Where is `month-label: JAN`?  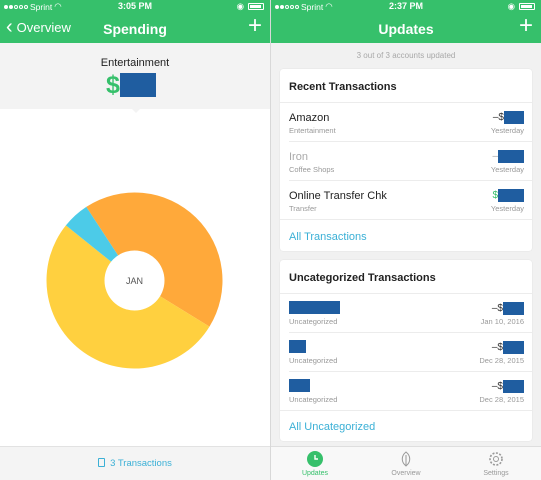 month-label: JAN is located at coordinates (134, 281).